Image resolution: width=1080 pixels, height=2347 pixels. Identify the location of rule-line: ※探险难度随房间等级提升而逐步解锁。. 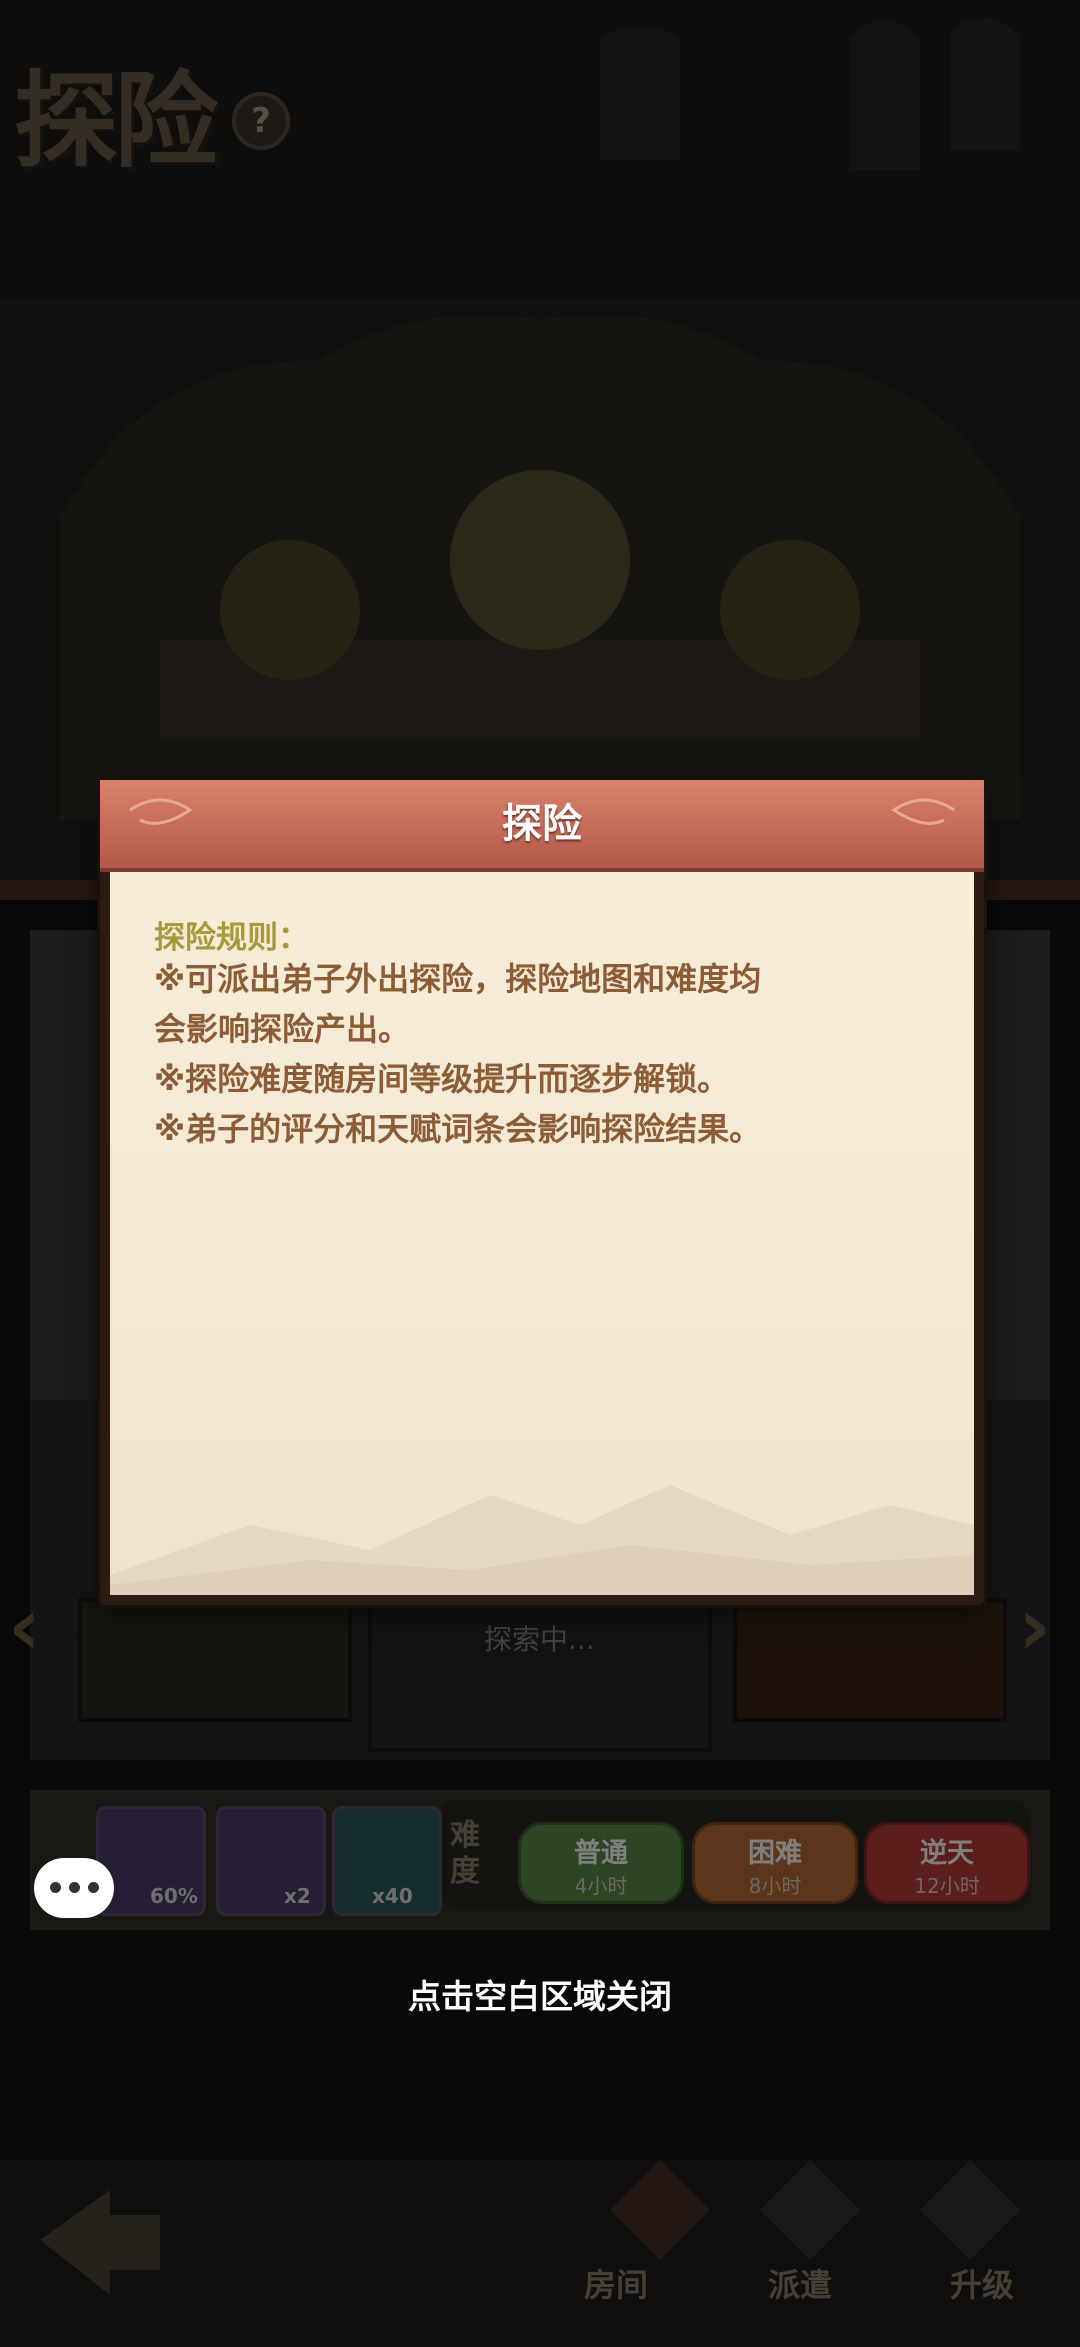
(442, 1079).